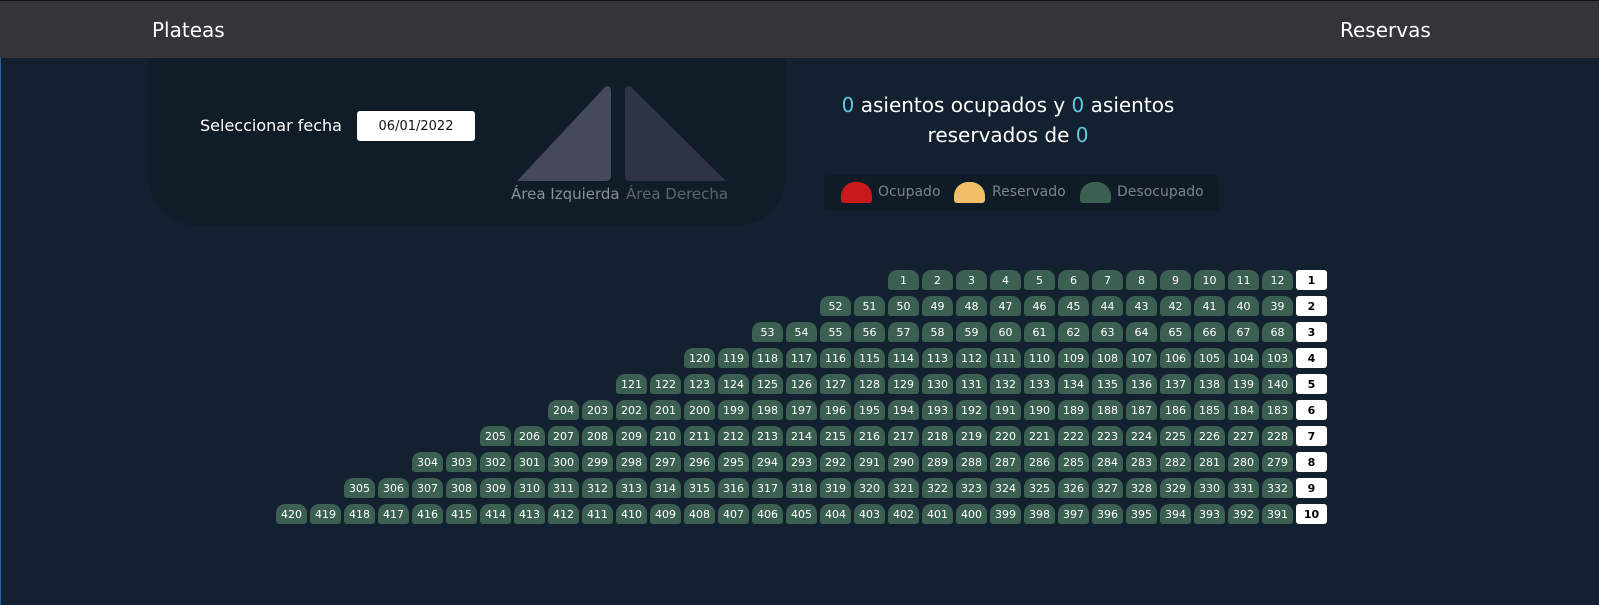 This screenshot has height=605, width=1599. I want to click on seat: 106, so click(1175, 358).